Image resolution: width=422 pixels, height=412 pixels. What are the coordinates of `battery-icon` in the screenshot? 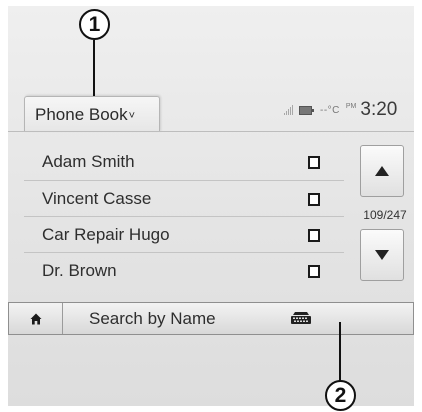 It's located at (306, 110).